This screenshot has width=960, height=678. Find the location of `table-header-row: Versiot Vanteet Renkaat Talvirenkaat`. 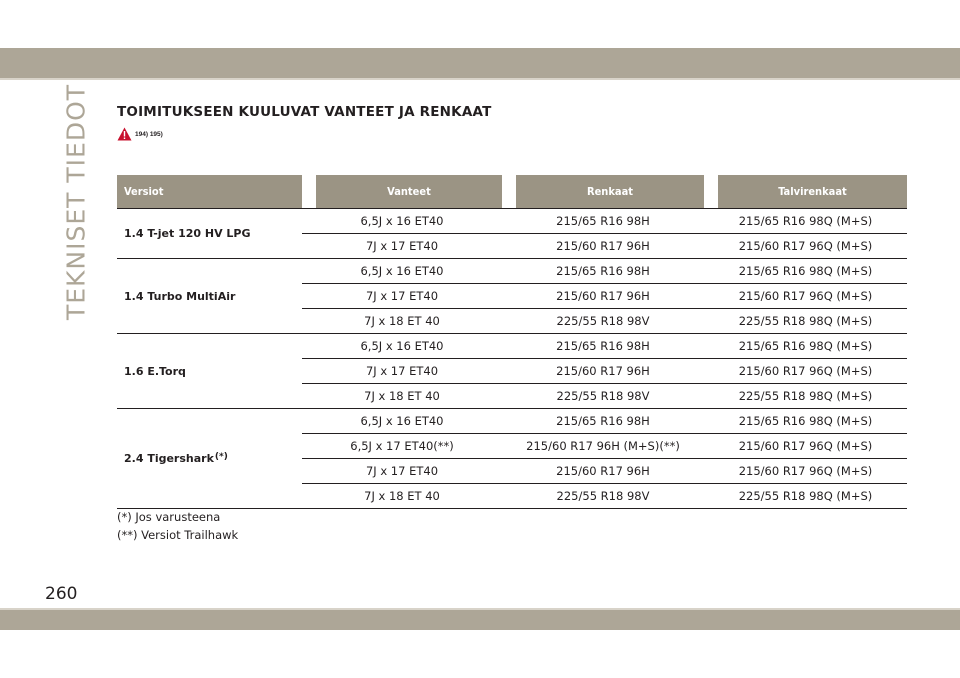

table-header-row: Versiot Vanteet Renkaat Talvirenkaat is located at coordinates (512, 191).